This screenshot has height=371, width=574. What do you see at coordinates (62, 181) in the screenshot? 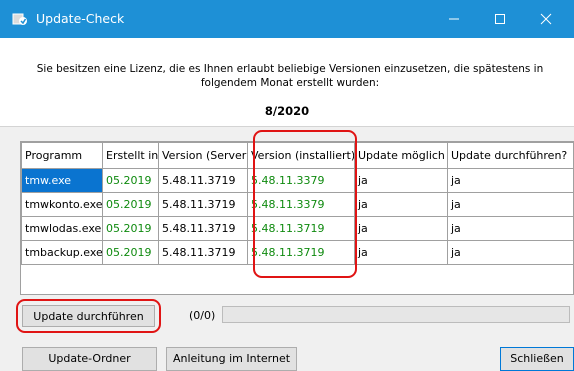
I see `cell-programm: tmw.exe` at bounding box center [62, 181].